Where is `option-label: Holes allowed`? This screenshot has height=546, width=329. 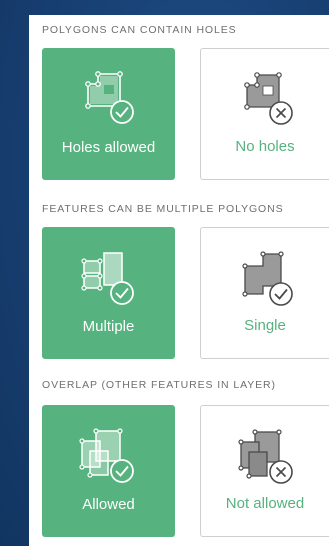 option-label: Holes allowed is located at coordinates (108, 147).